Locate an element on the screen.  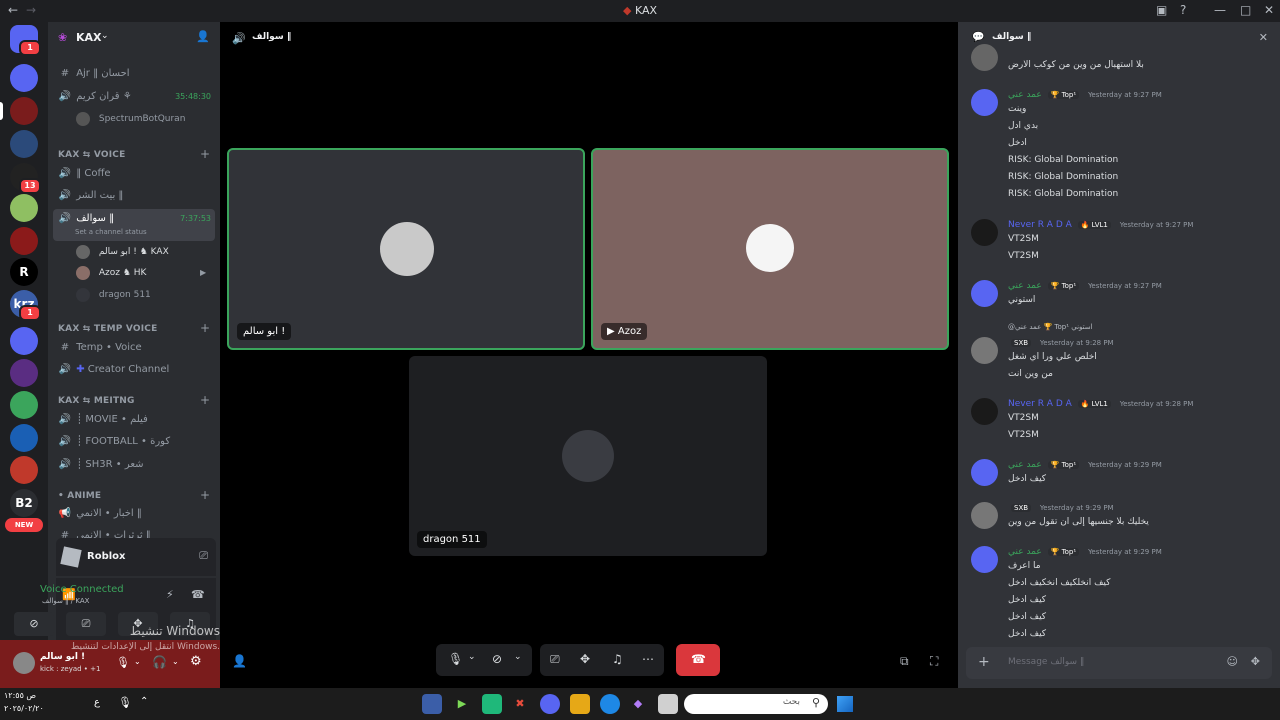
channel-football: 🔊 ┊ FOOTBALL • كورة is located at coordinates (134, 442).